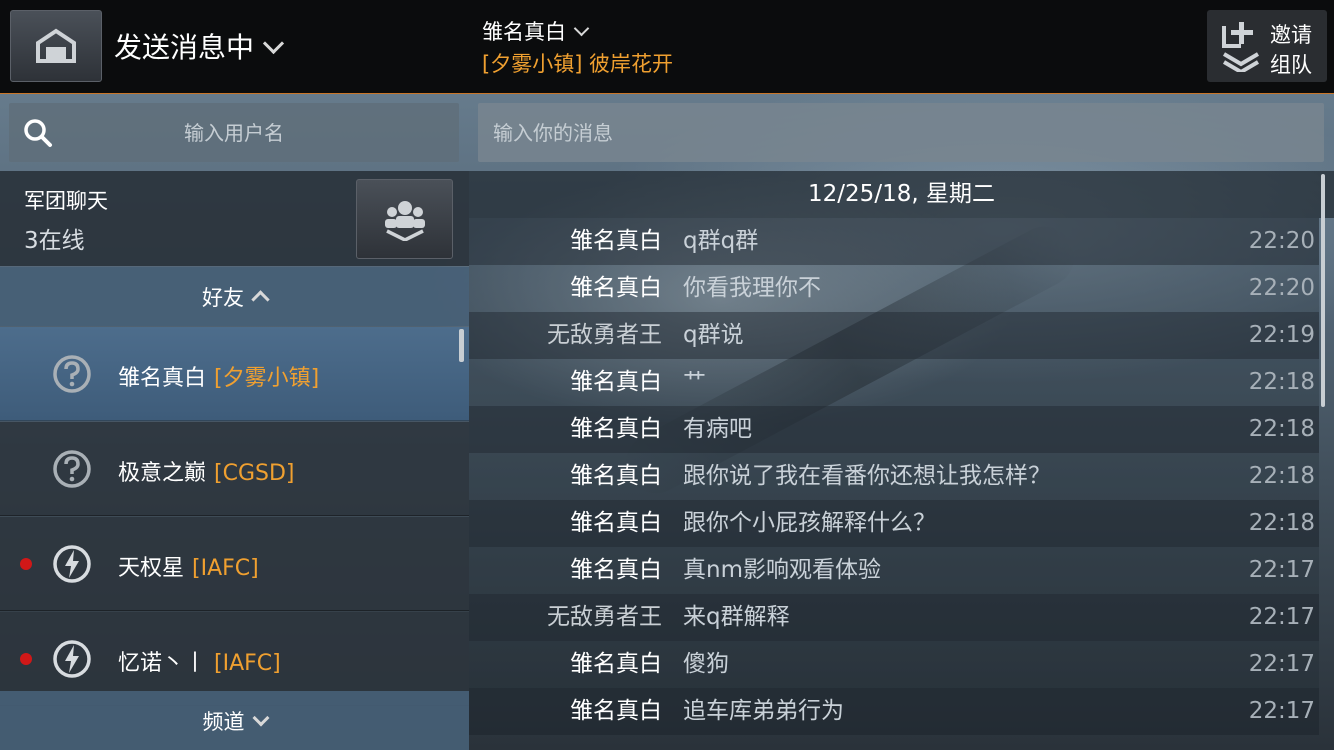 The image size is (1334, 750). I want to click on message-text: 跟你说了我在看番你还想让我怎样？, so click(867, 476).